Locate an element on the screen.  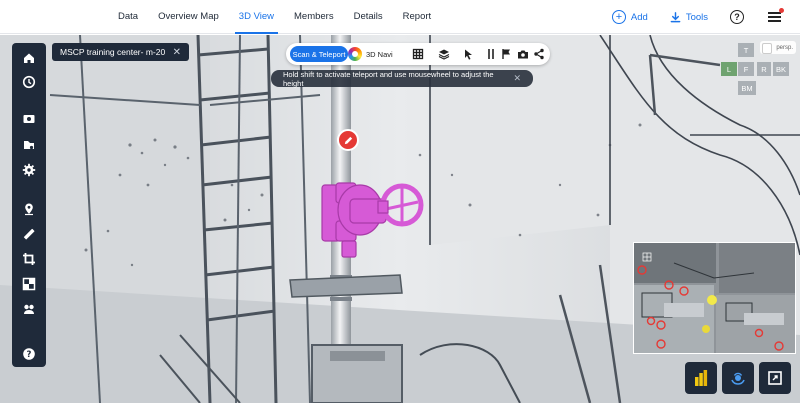
left-toolbar: ? is located at coordinates (29, 205).